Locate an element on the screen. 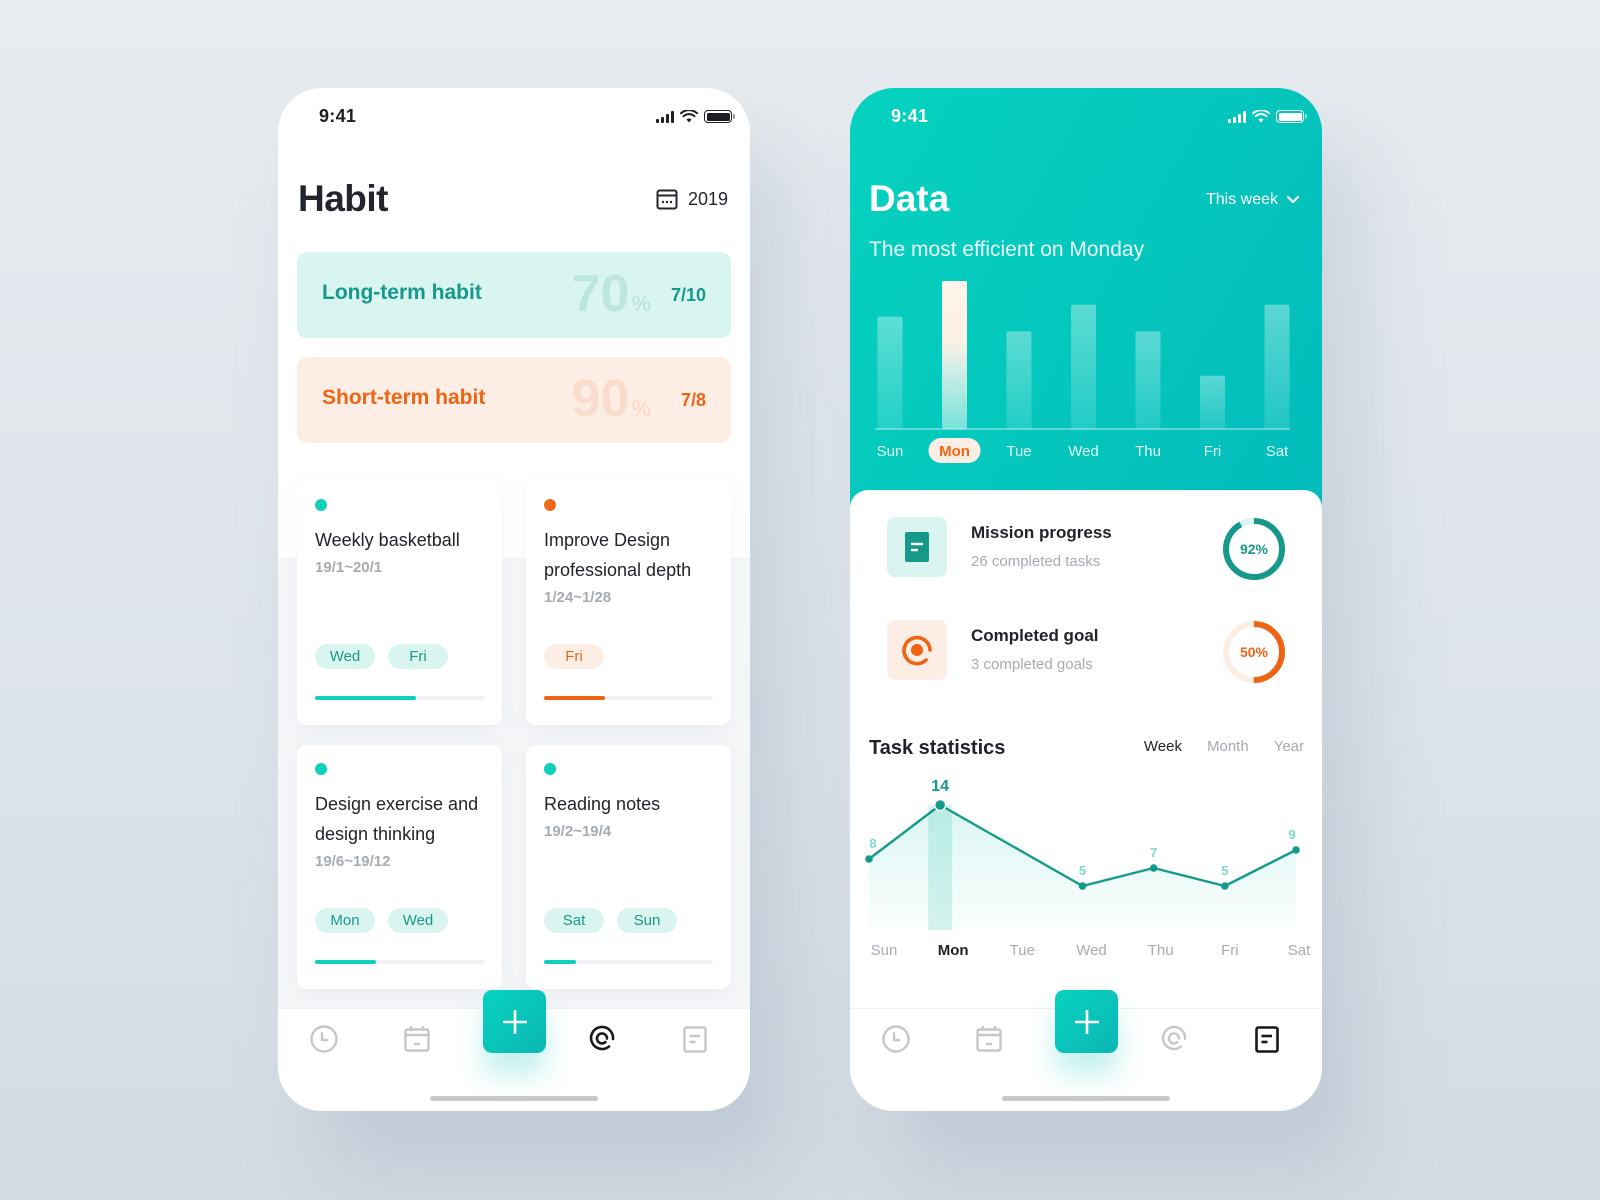  long-term-habit-card: Long-term habit 70% 7/10 is located at coordinates (514, 295).